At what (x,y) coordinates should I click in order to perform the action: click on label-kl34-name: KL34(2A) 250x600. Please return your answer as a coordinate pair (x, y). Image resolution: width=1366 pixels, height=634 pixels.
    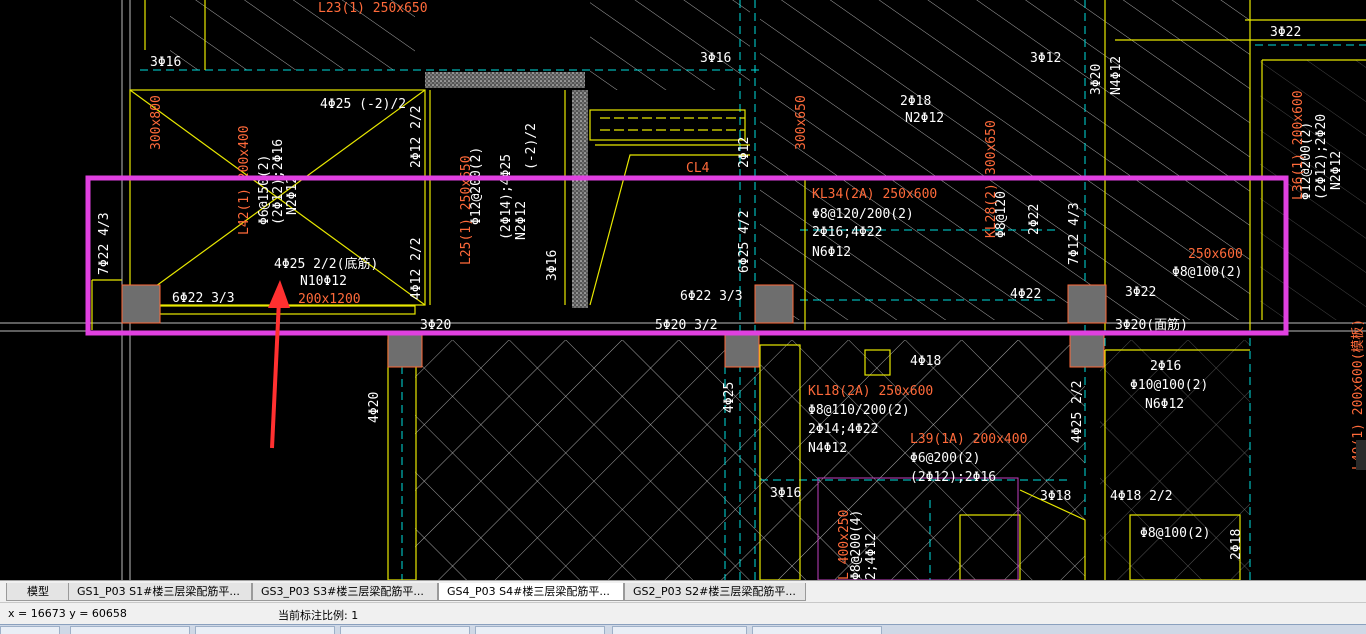
    Looking at the image, I should click on (874, 194).